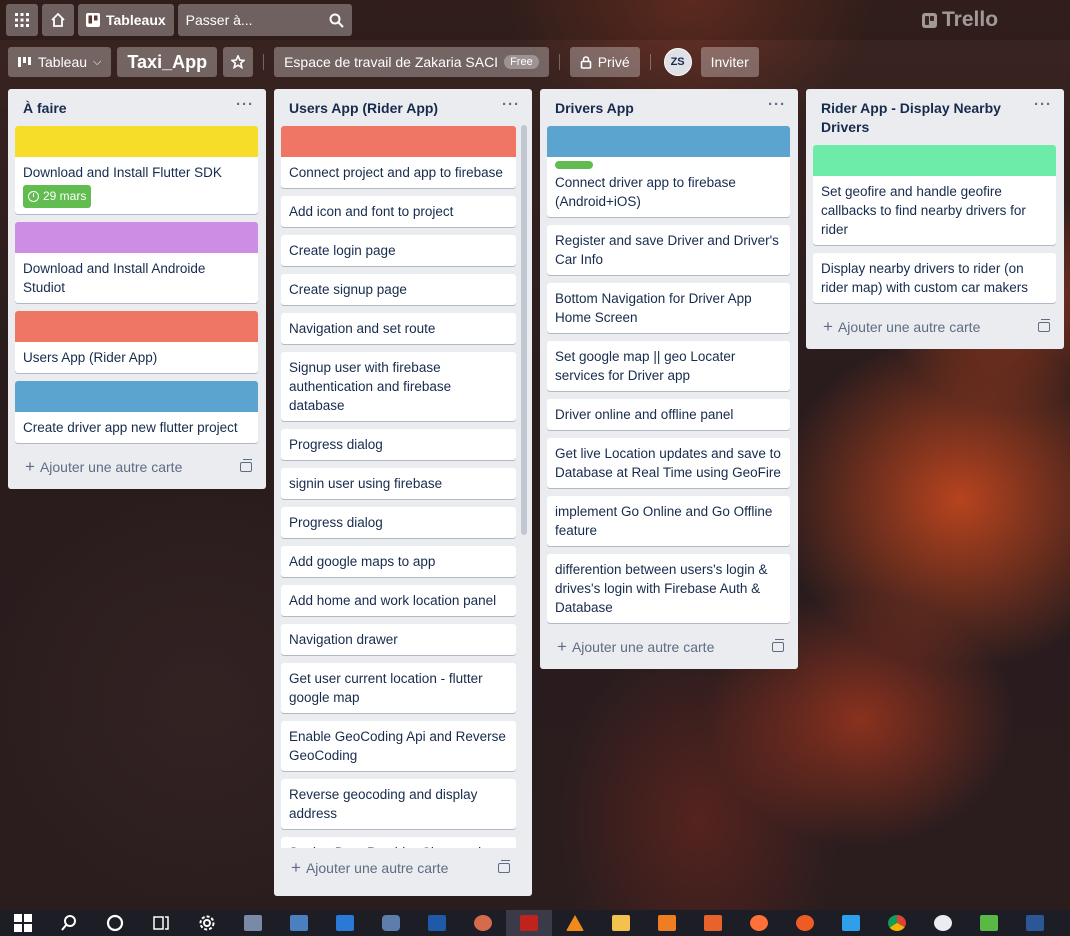 This screenshot has width=1070, height=936. I want to click on card: Download and Install Androide Studiot, so click(136, 262).